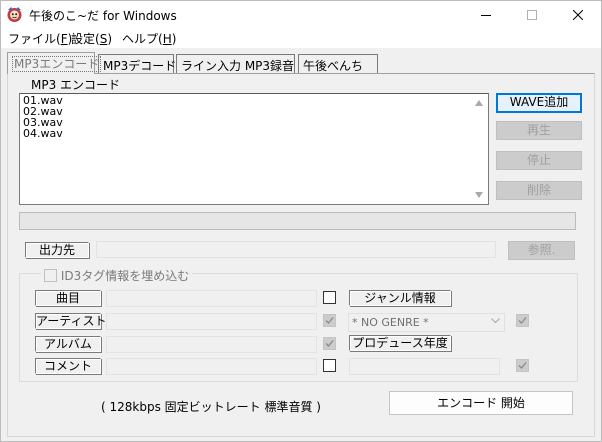  I want to click on tab-mp3-decode-label: MP3デコード, so click(140, 66).